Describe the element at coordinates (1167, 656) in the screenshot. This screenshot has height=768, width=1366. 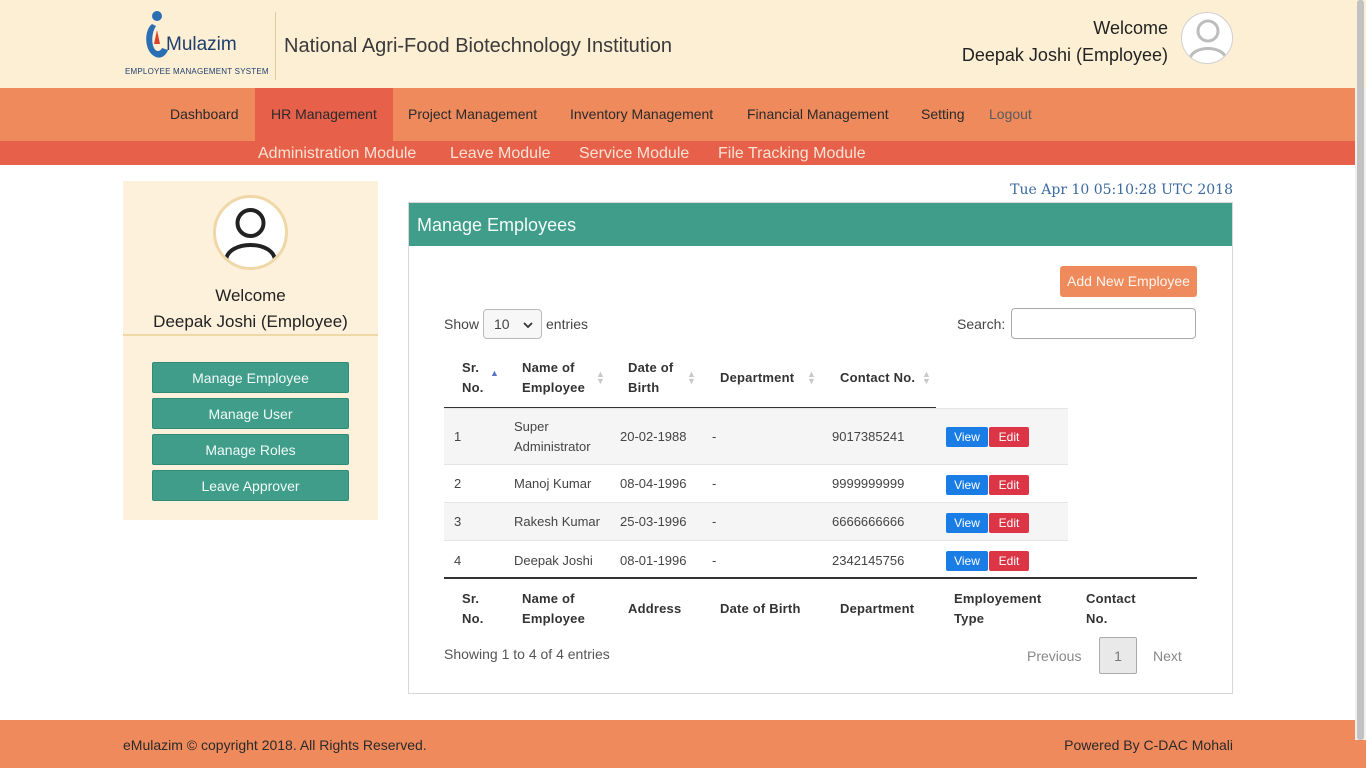
I see `pagination-next: Next` at that location.